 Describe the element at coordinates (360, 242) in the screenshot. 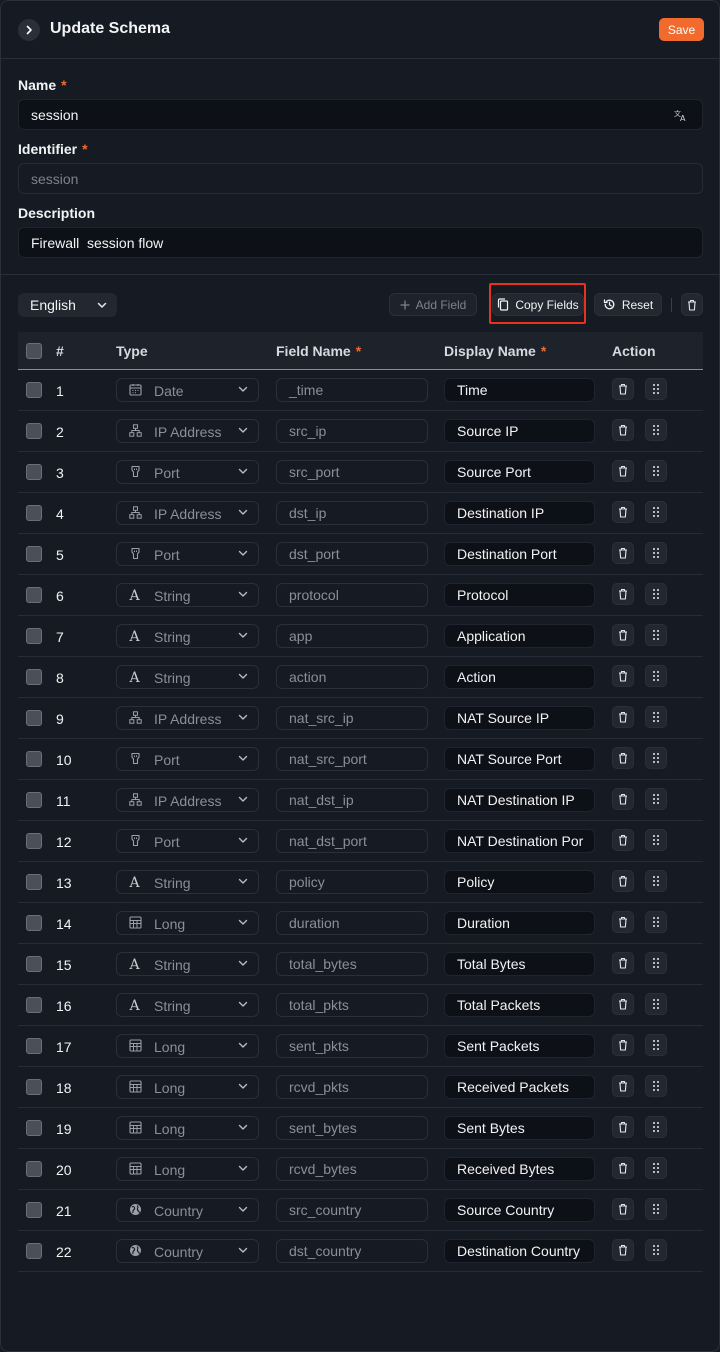

I see `description-input: Firewall session flow` at that location.